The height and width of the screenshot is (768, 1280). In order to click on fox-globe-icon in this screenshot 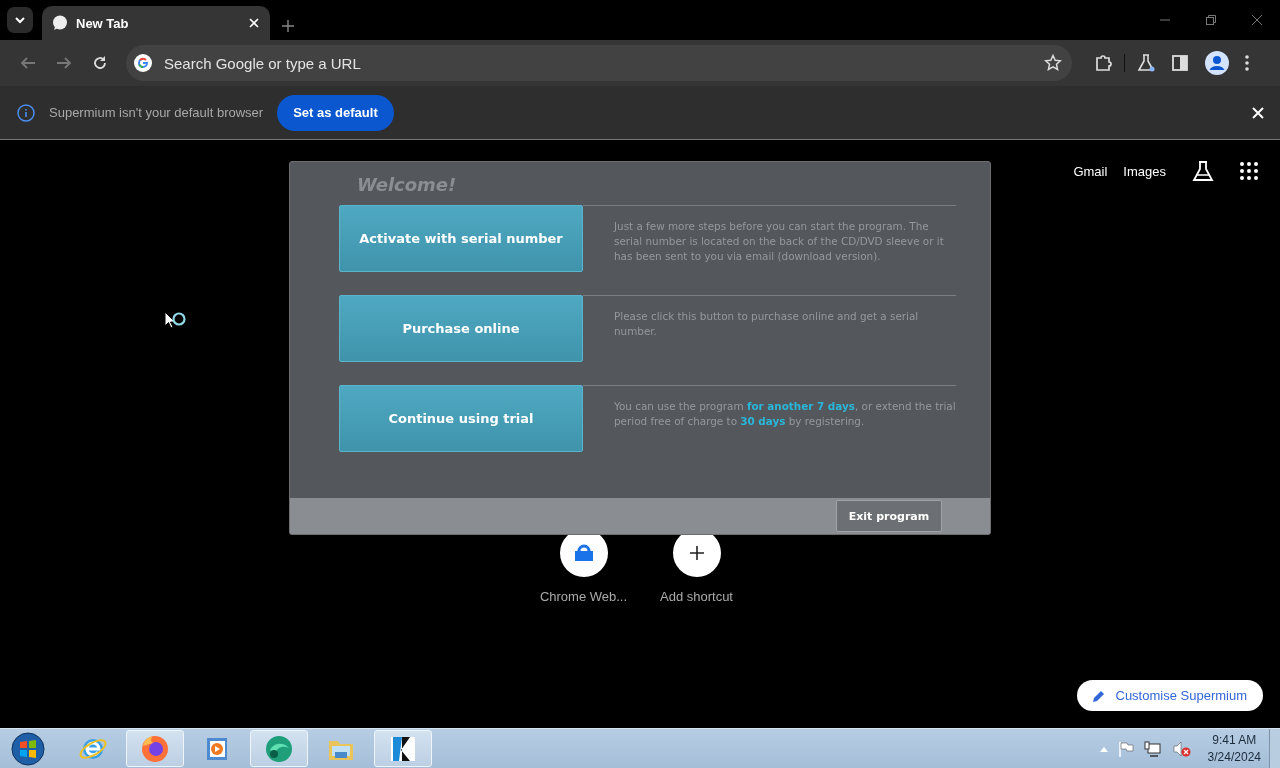, I will do `click(155, 748)`.